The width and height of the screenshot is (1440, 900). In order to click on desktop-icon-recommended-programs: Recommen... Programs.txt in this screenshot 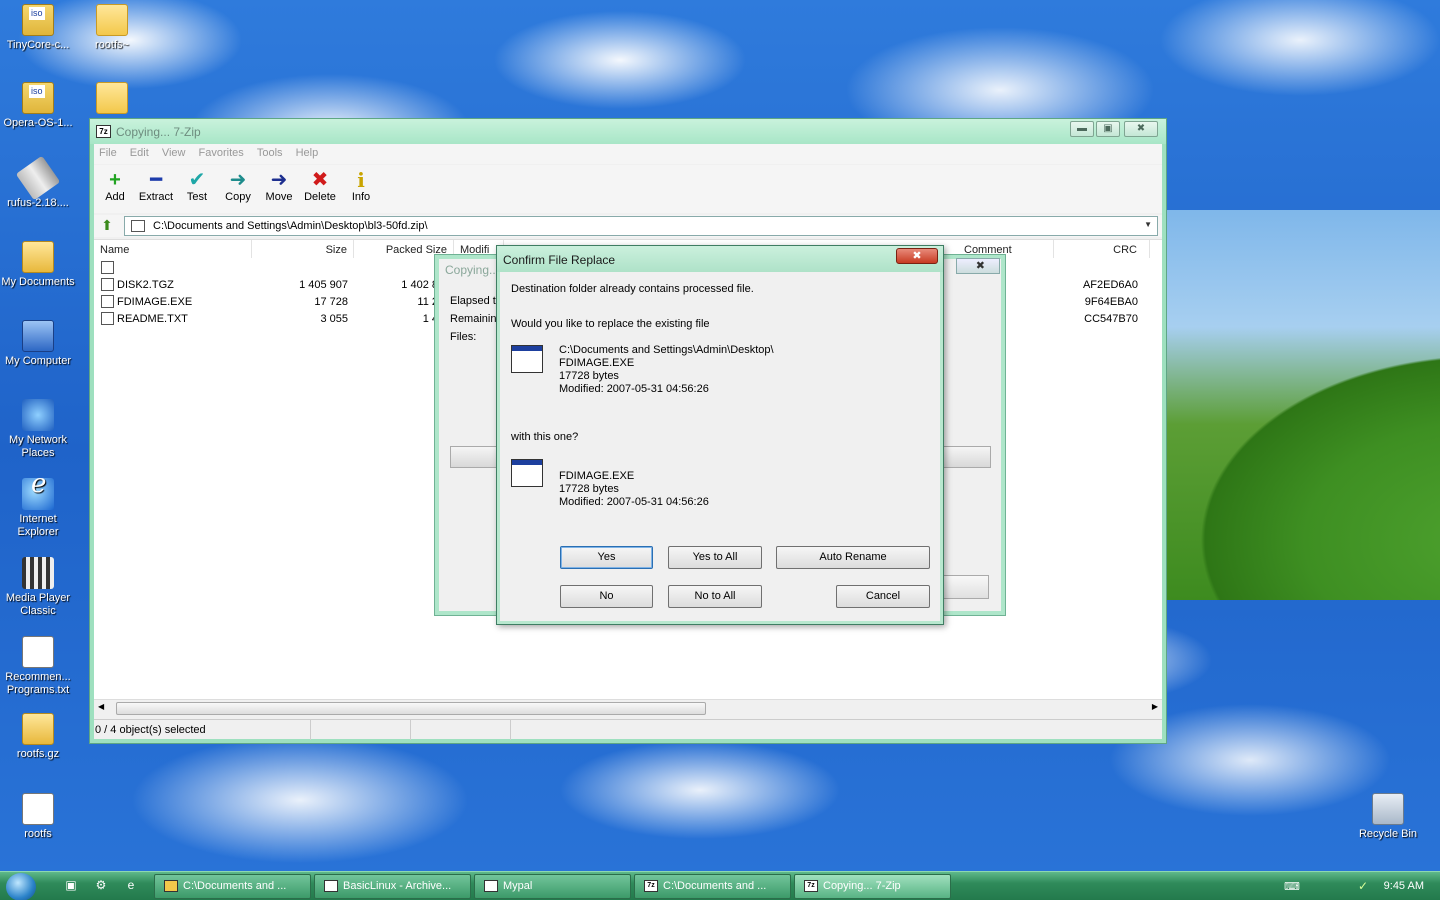, I will do `click(38, 666)`.